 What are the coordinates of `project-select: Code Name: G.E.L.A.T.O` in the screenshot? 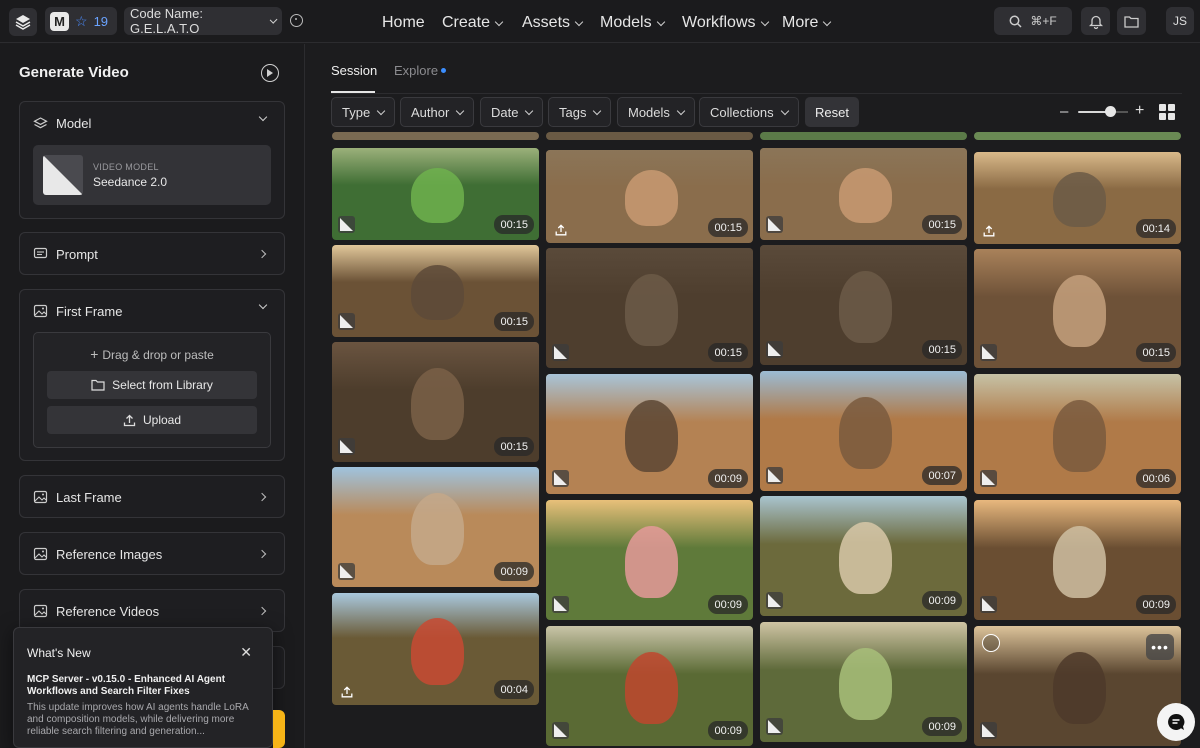 It's located at (203, 21).